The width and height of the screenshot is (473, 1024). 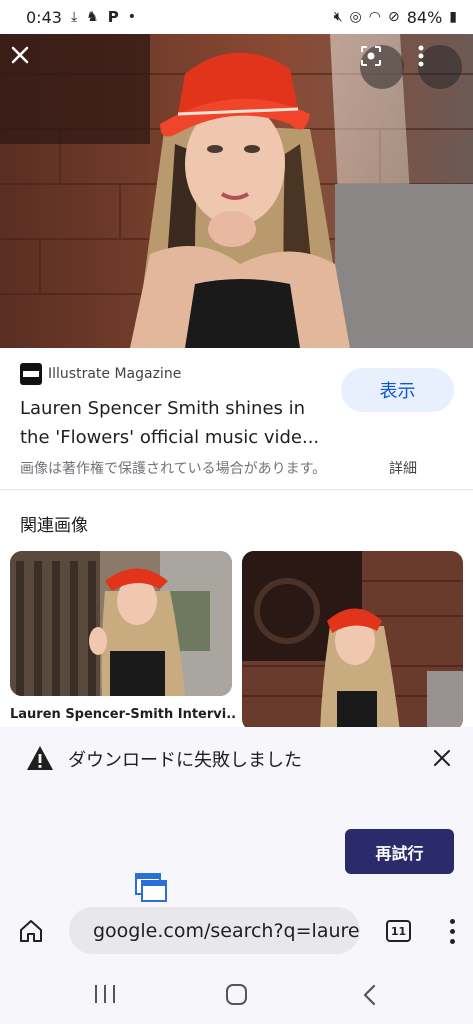 What do you see at coordinates (399, 851) in the screenshot?
I see `retry-button: 再試行` at bounding box center [399, 851].